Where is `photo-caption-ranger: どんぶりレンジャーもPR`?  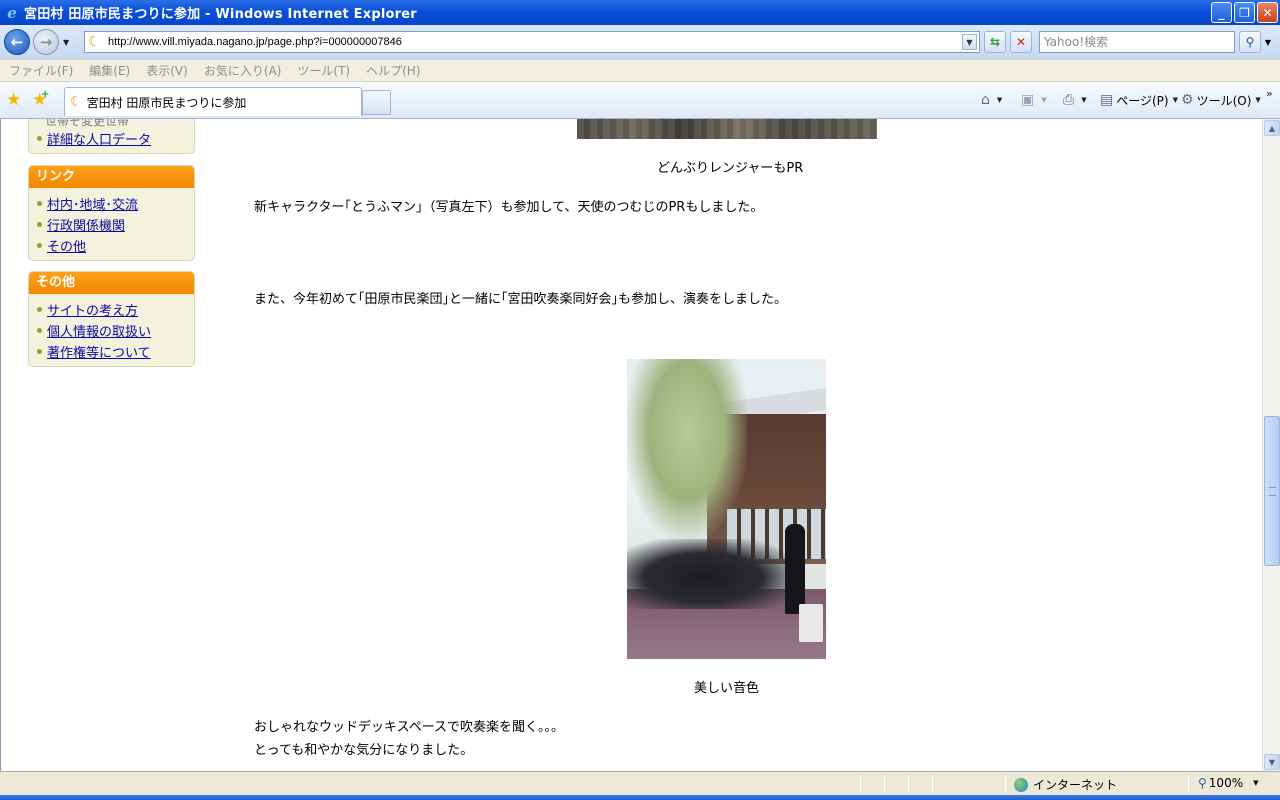
photo-caption-ranger: どんぶりレンジャーもPR is located at coordinates (730, 168).